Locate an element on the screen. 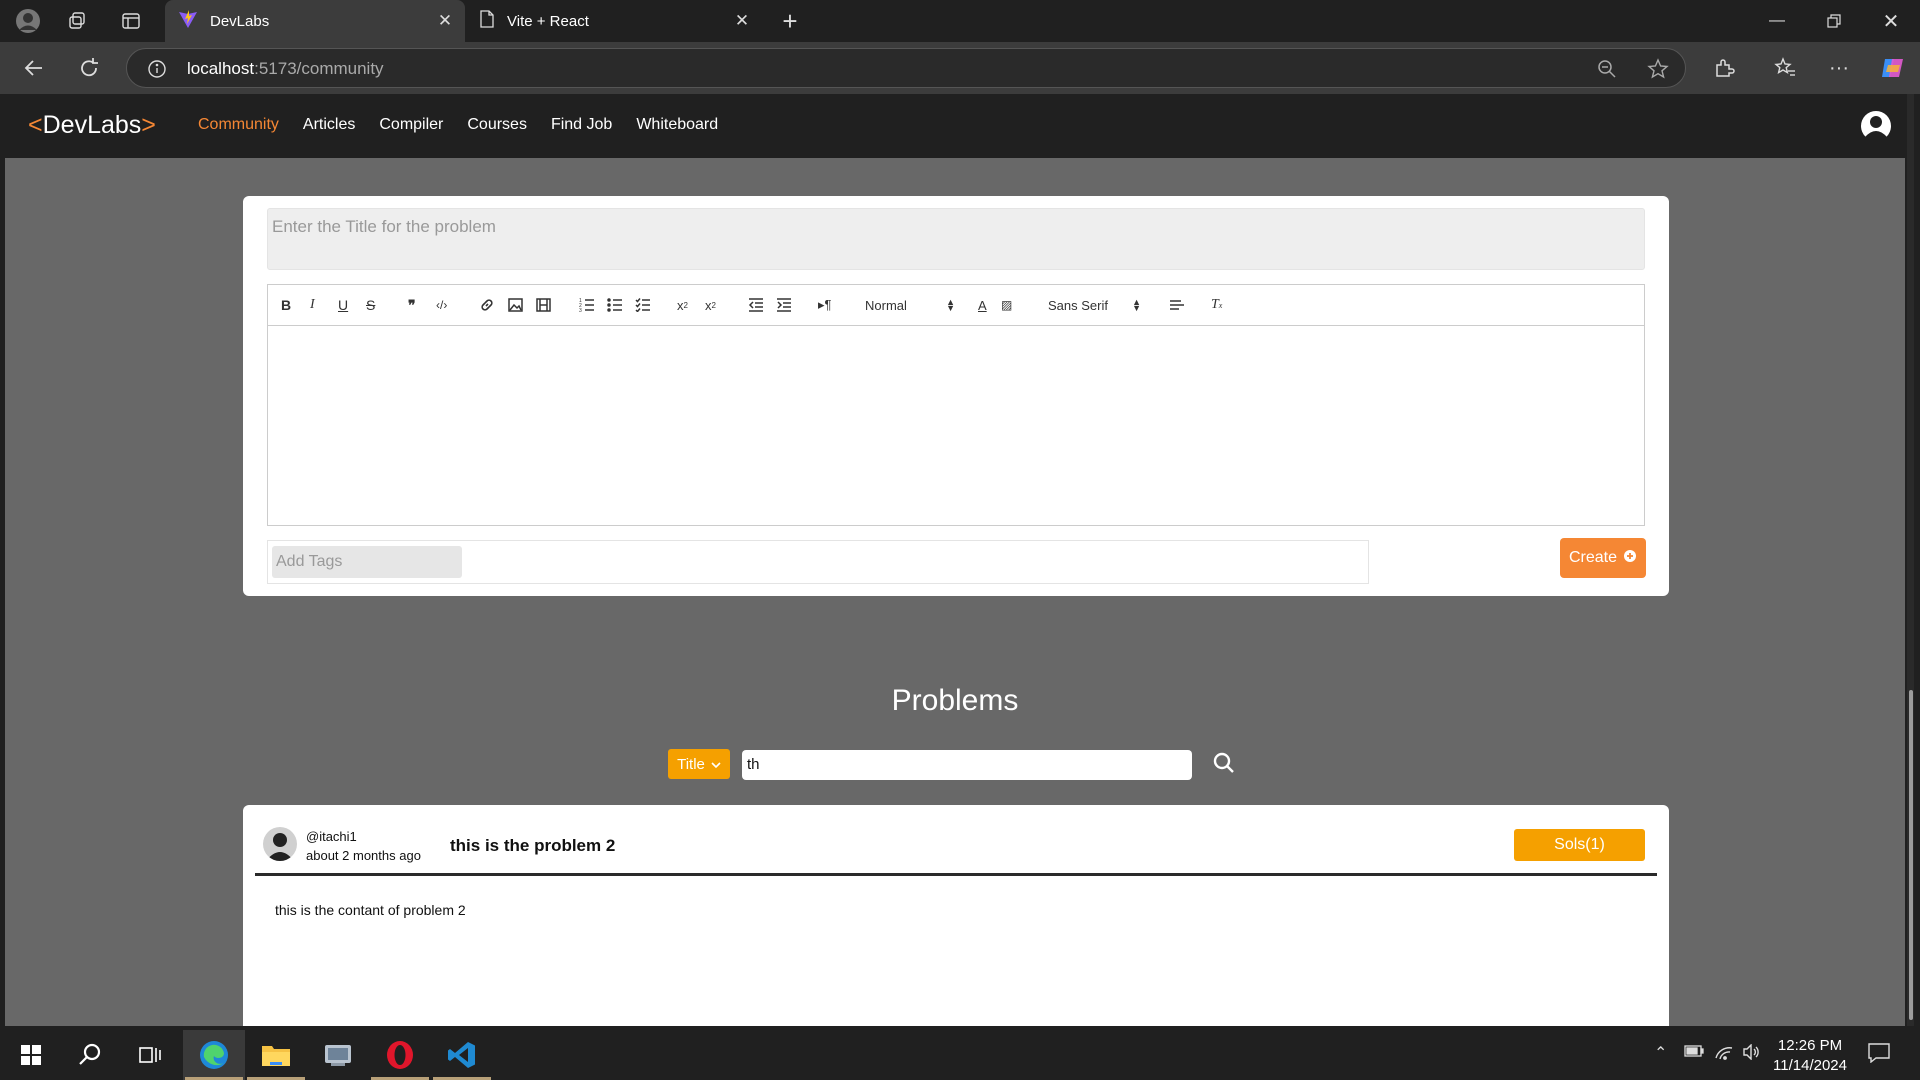 Image resolution: width=1920 pixels, height=1080 pixels. strike-icon: S is located at coordinates (370, 305).